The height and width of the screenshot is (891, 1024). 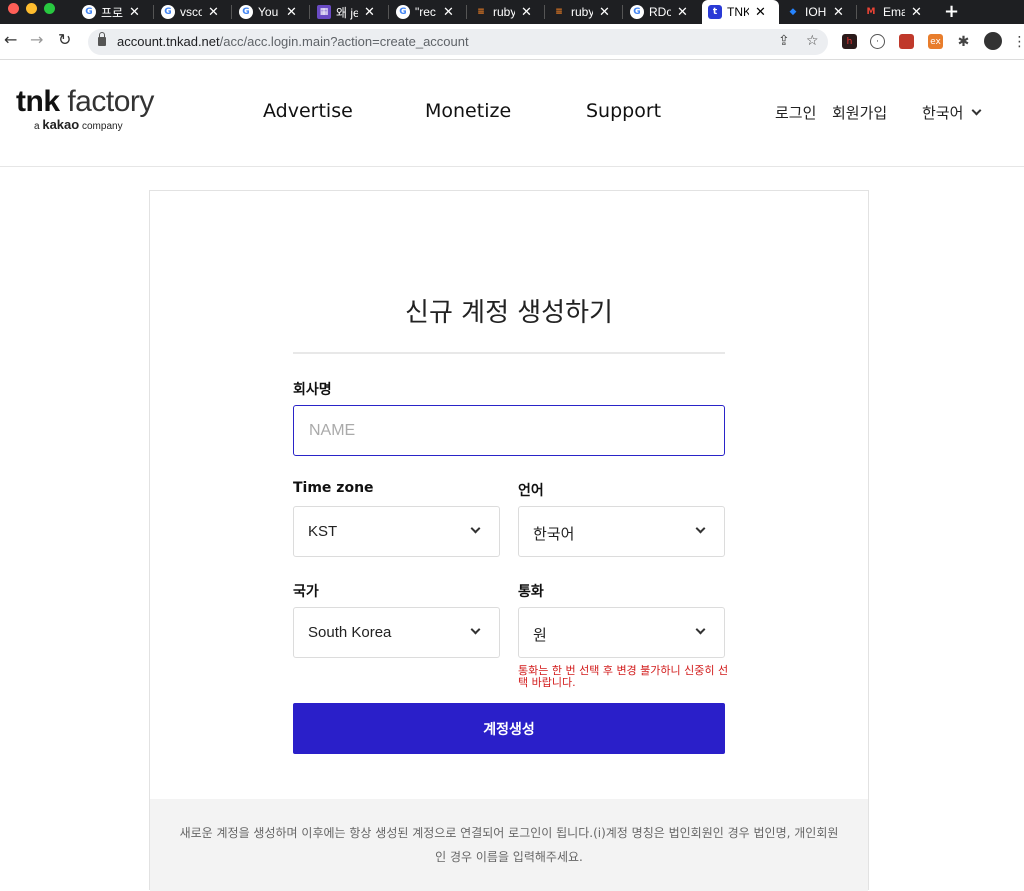 What do you see at coordinates (812, 41) in the screenshot?
I see `bookmark-star-icon: ☆` at bounding box center [812, 41].